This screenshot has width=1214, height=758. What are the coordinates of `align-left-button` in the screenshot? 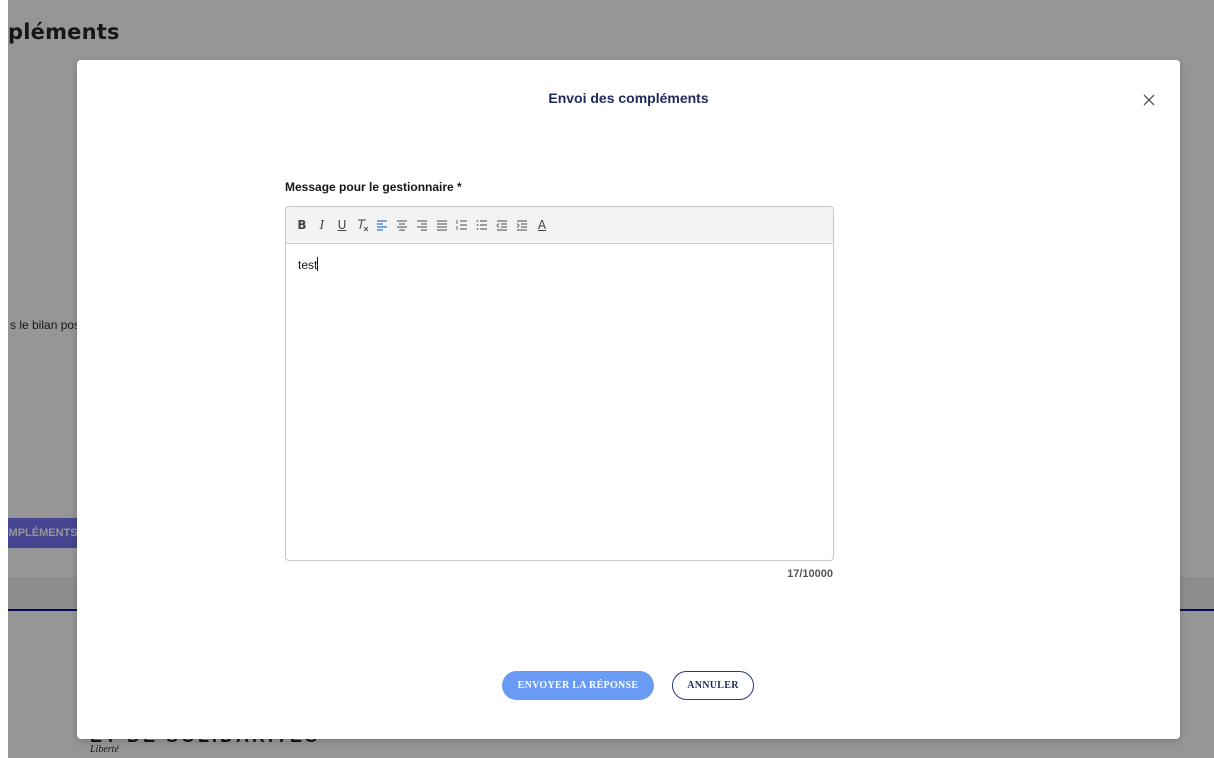 It's located at (382, 225).